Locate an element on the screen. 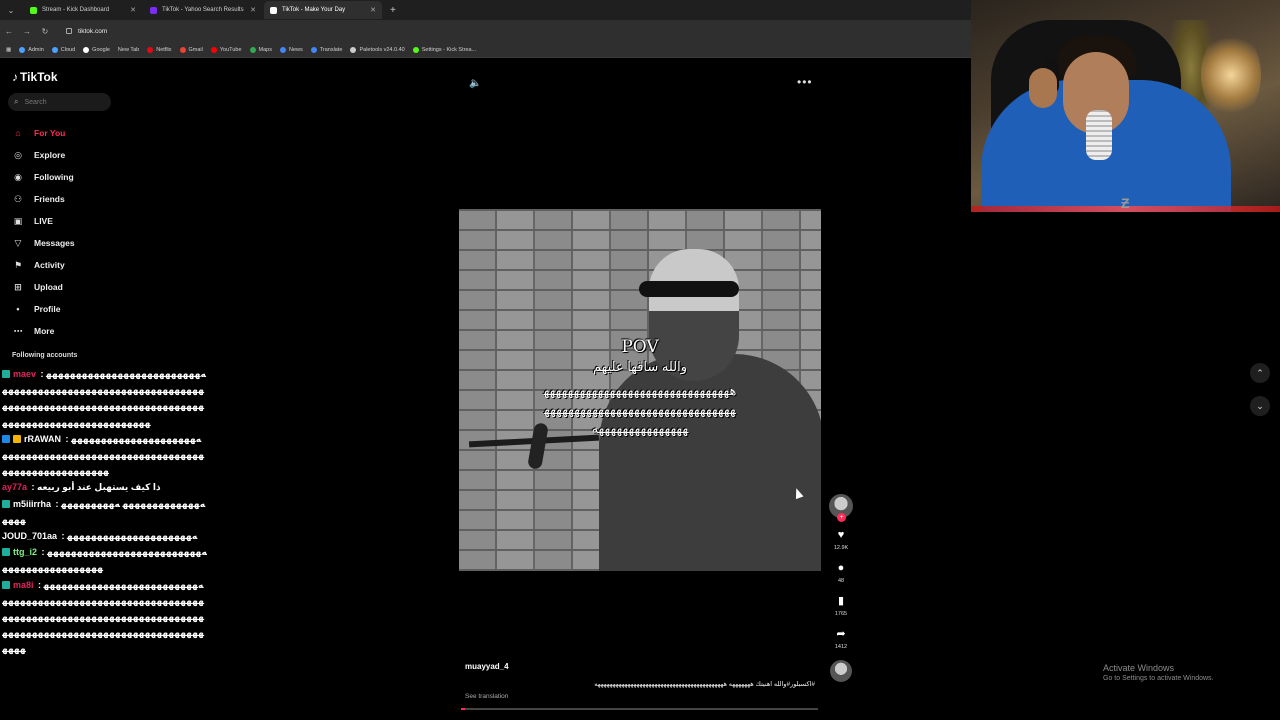 Image resolution: width=1280 pixels, height=720 pixels. creator-avatar: + is located at coordinates (841, 508).